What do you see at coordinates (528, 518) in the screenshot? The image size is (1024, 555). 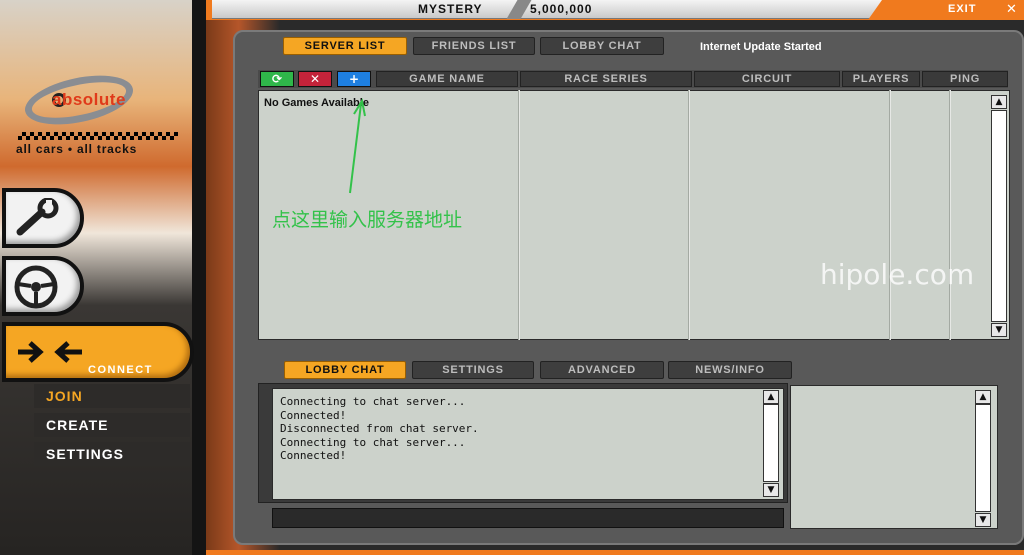 I see `chat-input` at bounding box center [528, 518].